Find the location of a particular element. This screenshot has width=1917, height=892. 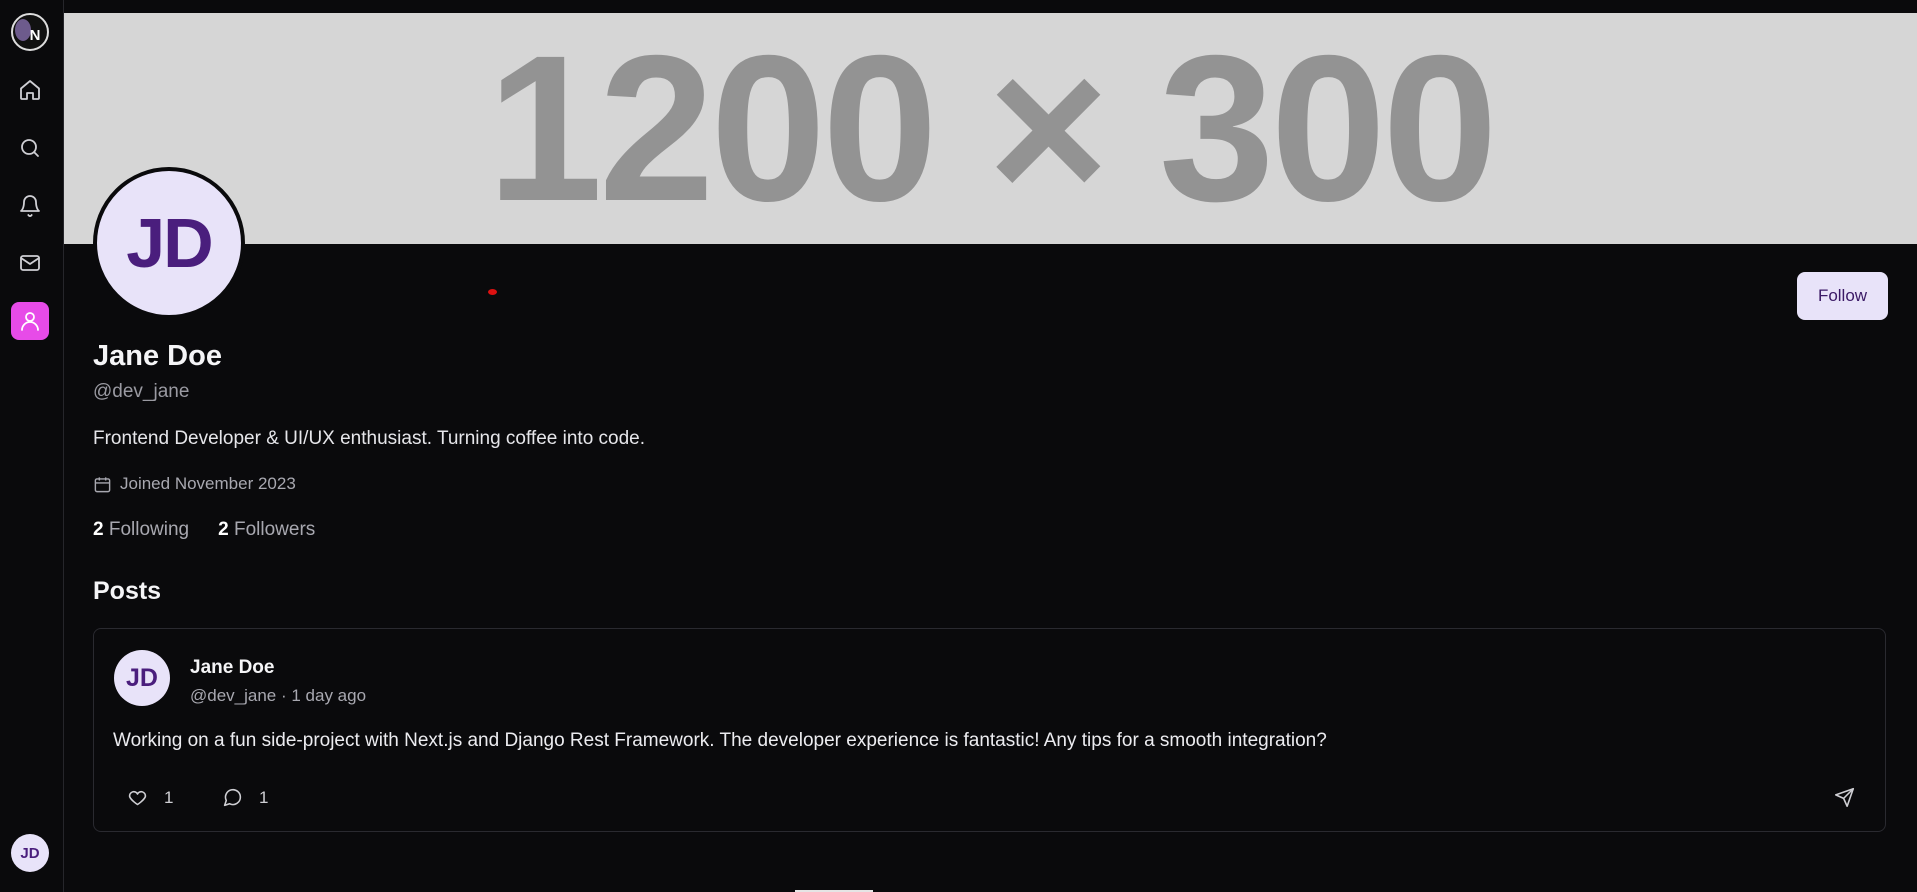

top-strip is located at coordinates (990, 6).